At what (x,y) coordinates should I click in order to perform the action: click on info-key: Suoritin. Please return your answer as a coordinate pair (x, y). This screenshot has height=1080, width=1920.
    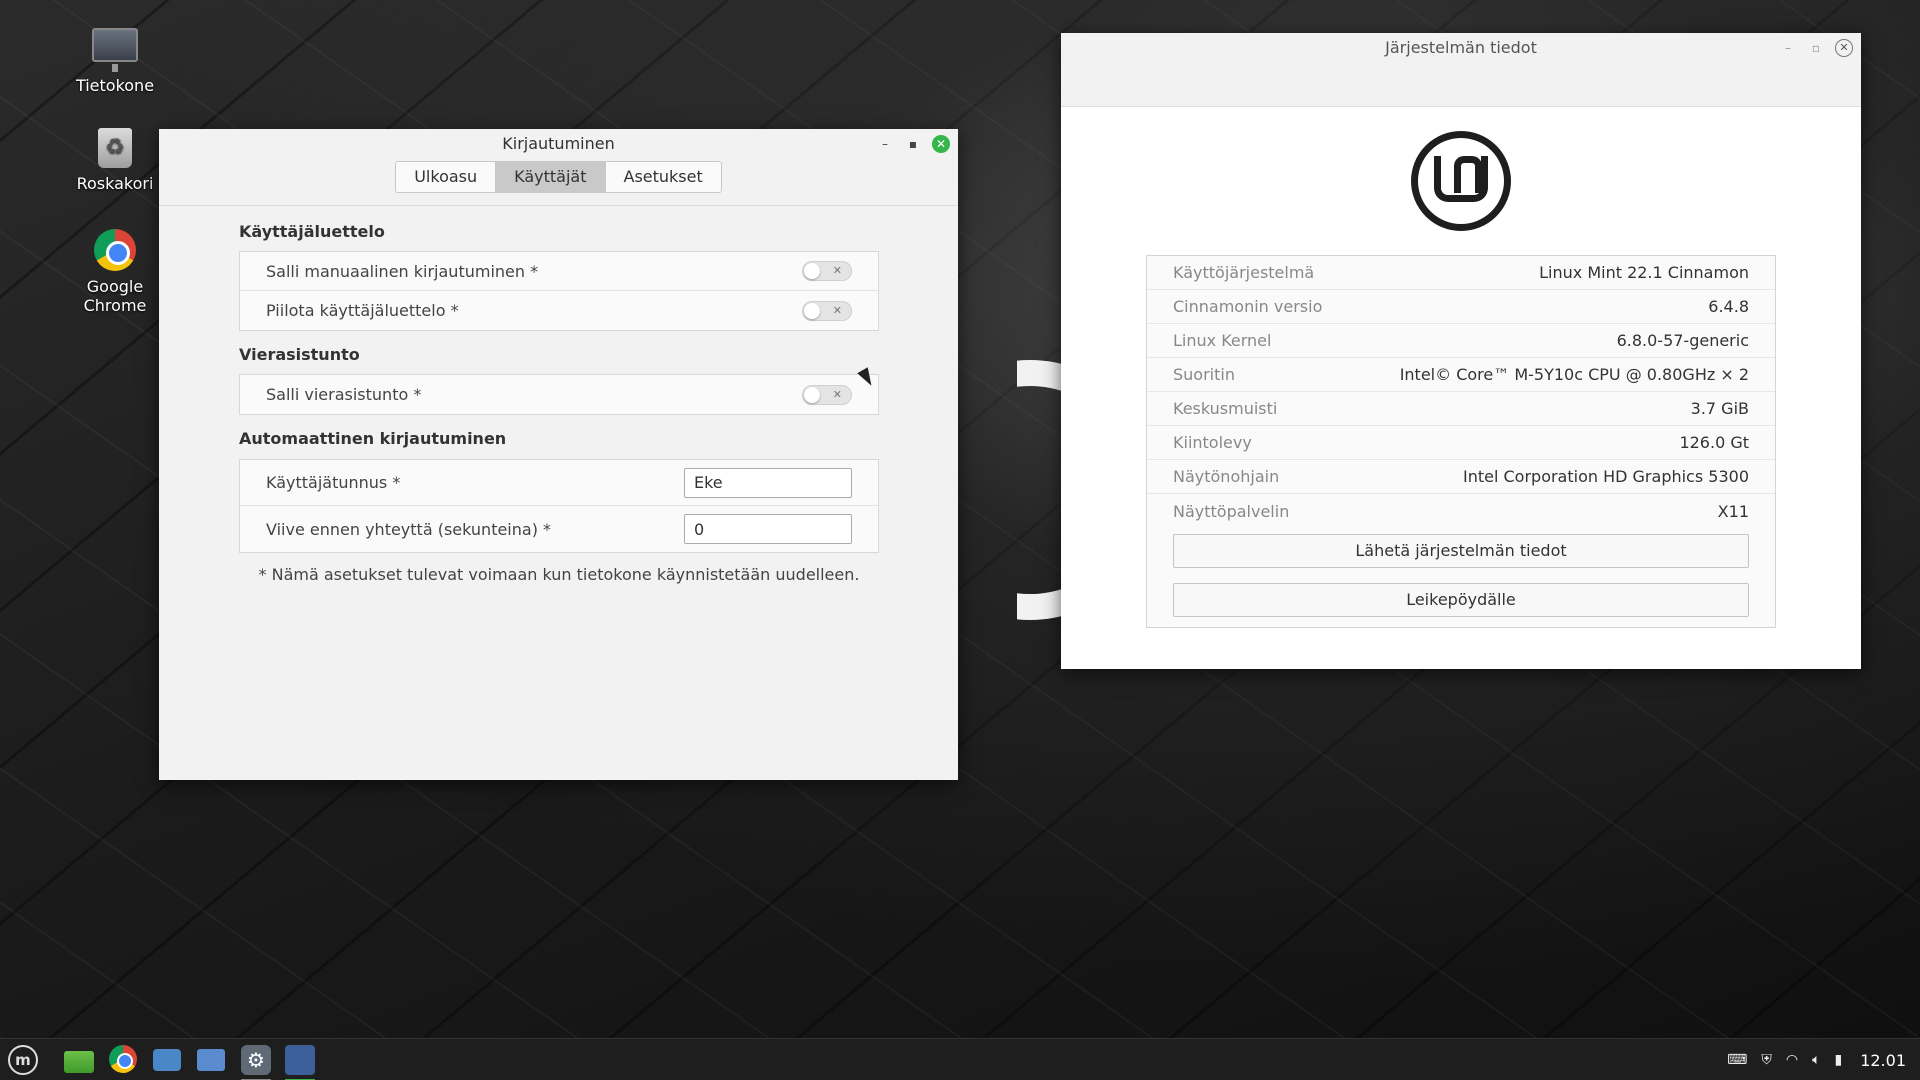
    Looking at the image, I should click on (1204, 374).